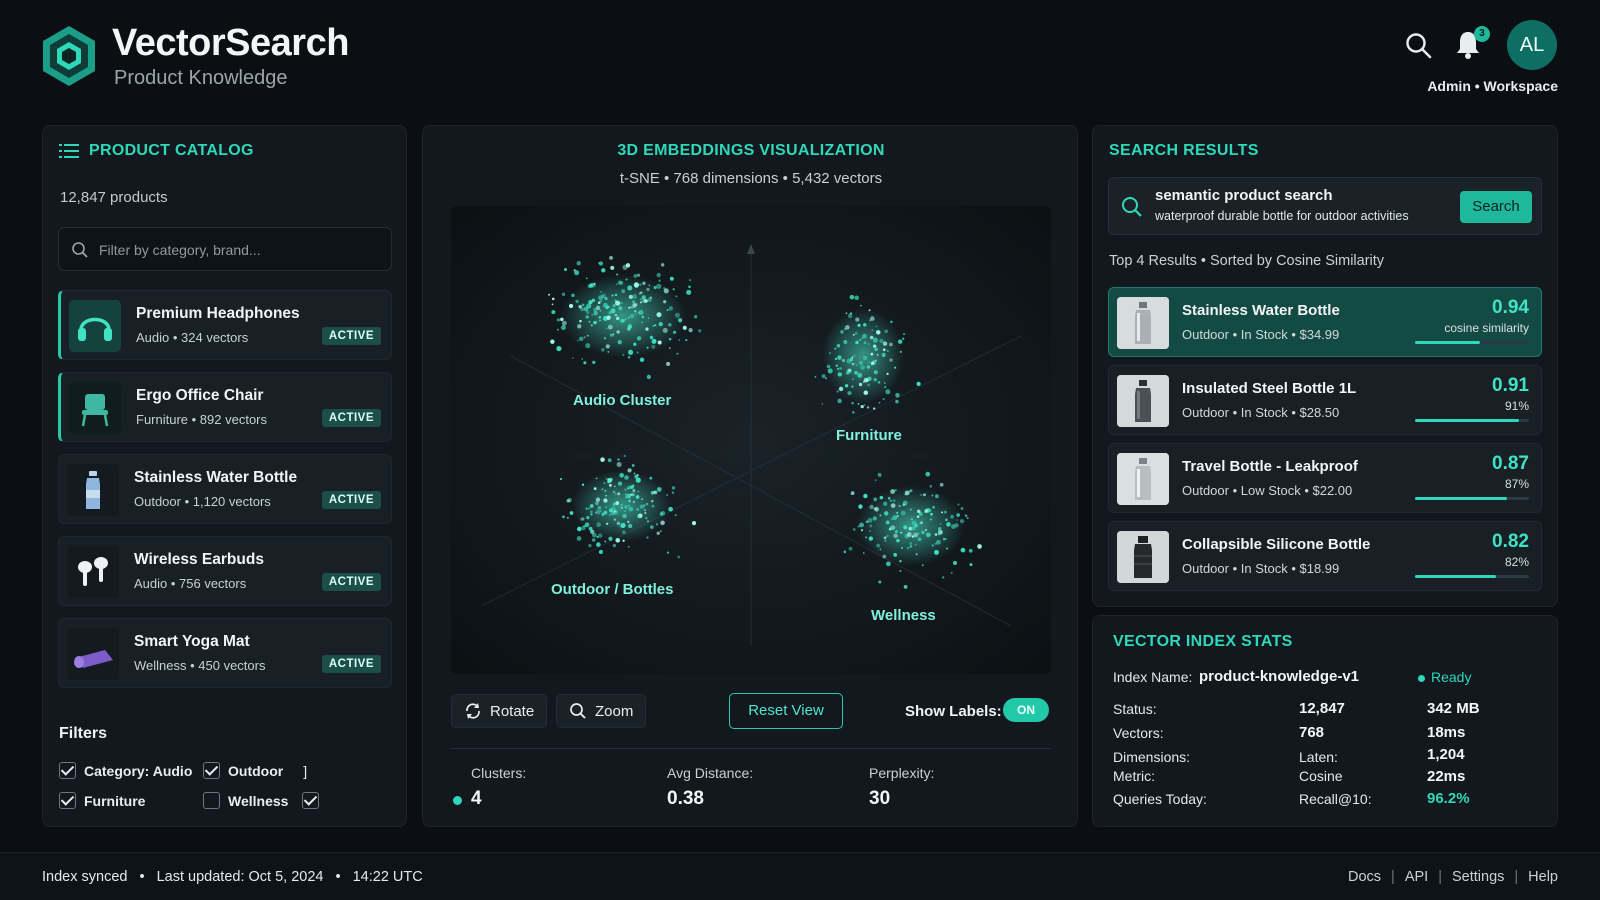 This screenshot has height=900, width=1600. What do you see at coordinates (1261, 568) in the screenshot?
I see `result-meta: Outdoor • In Stock • $18.99` at bounding box center [1261, 568].